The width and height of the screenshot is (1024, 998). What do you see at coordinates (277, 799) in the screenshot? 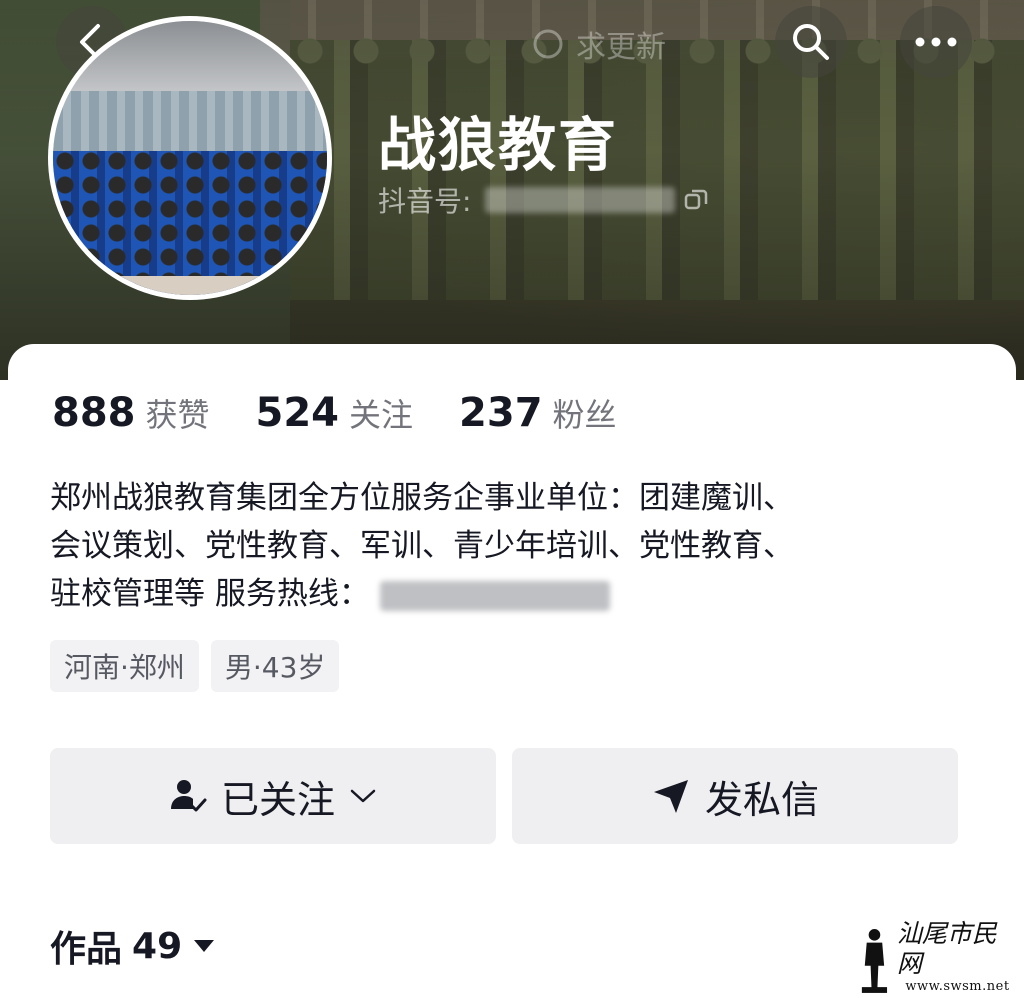
I see `followed-button-label: 已关注` at bounding box center [277, 799].